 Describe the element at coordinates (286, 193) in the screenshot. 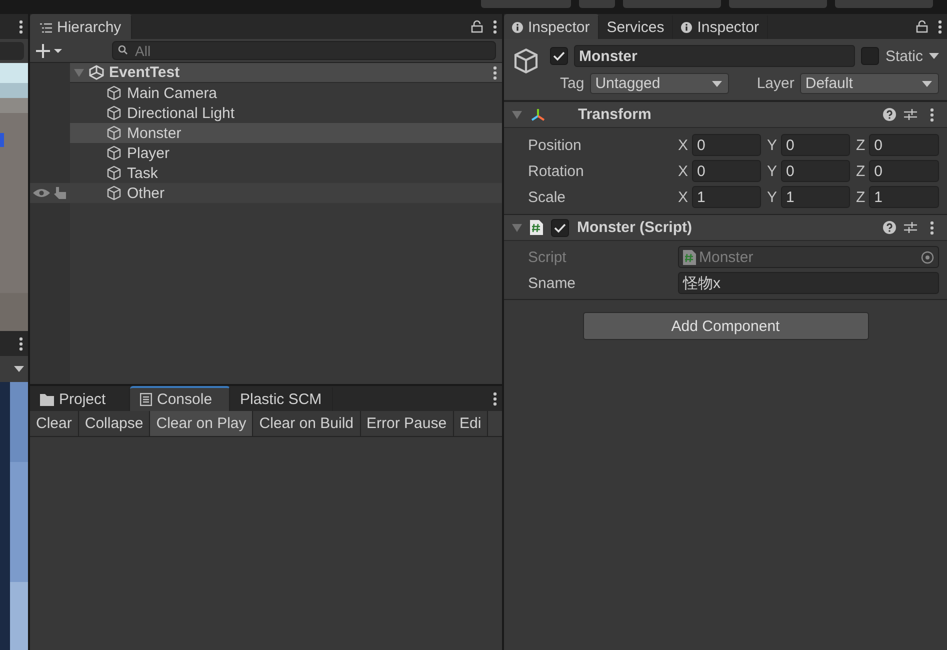

I see `hierarchy-item: Other` at that location.